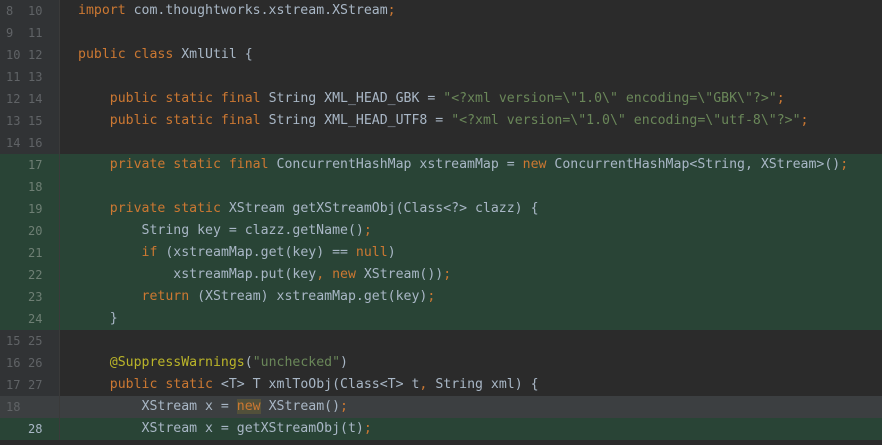 Image resolution: width=882 pixels, height=445 pixels. Describe the element at coordinates (35, 297) in the screenshot. I see `new-line-number: 23` at that location.